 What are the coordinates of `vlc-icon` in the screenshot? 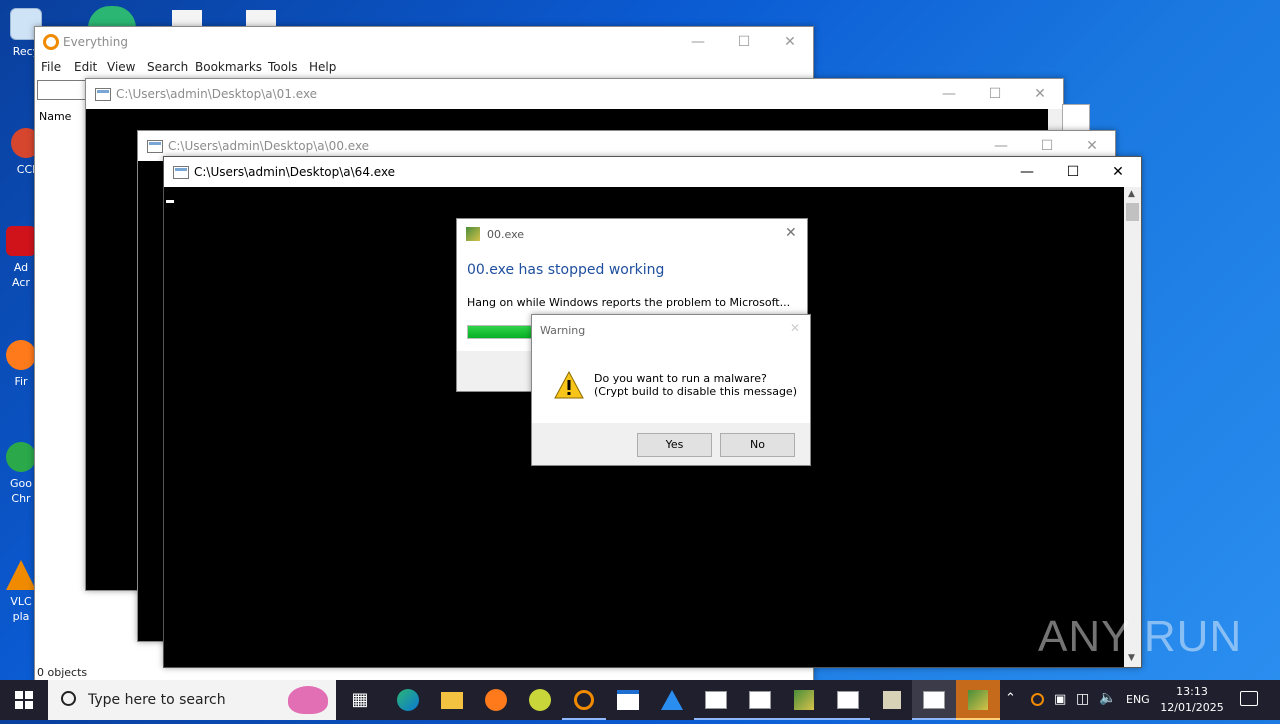 It's located at (21, 575).